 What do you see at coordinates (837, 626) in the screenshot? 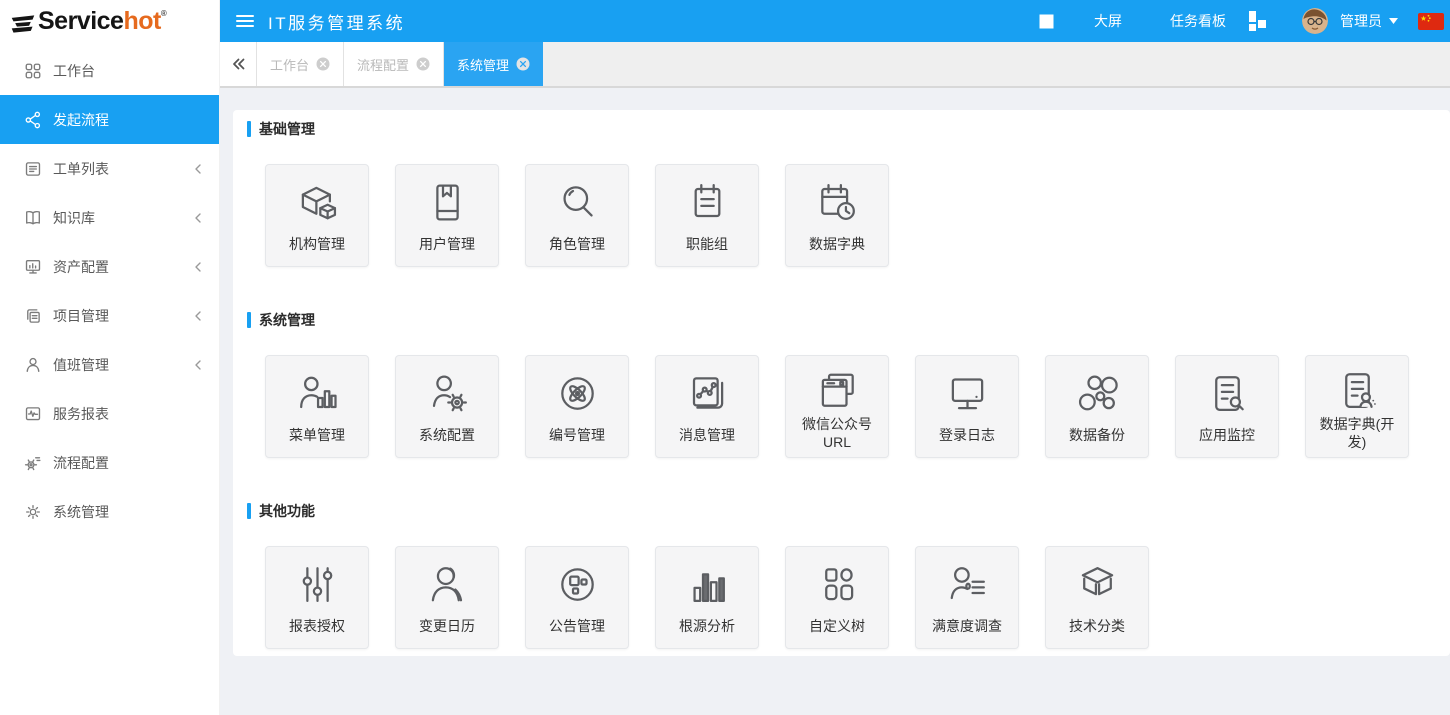
I see `card-label: 自定义树` at bounding box center [837, 626].